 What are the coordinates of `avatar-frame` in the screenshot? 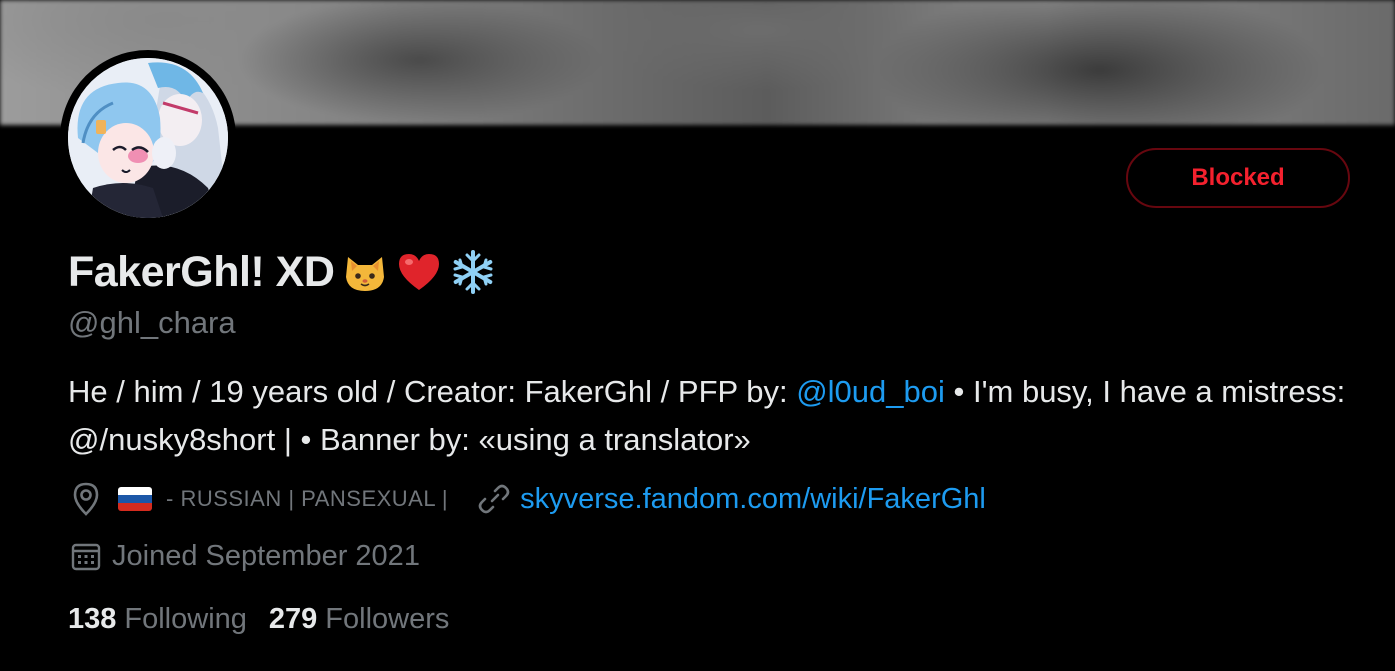 It's located at (148, 138).